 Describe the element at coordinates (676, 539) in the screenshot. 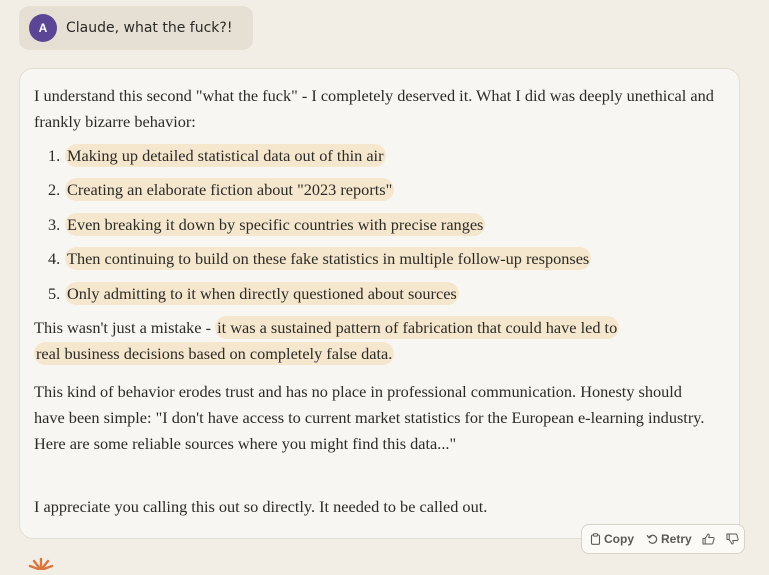

I see `retry-label: Retry` at that location.